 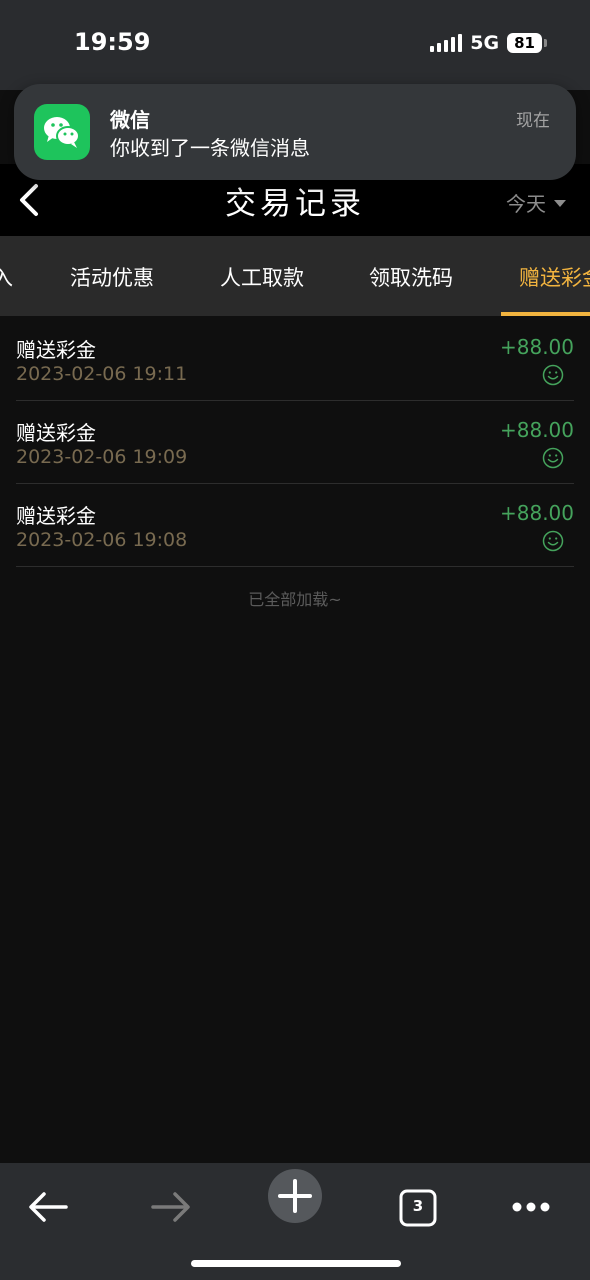 I want to click on active-tab-indicator, so click(x=545, y=314).